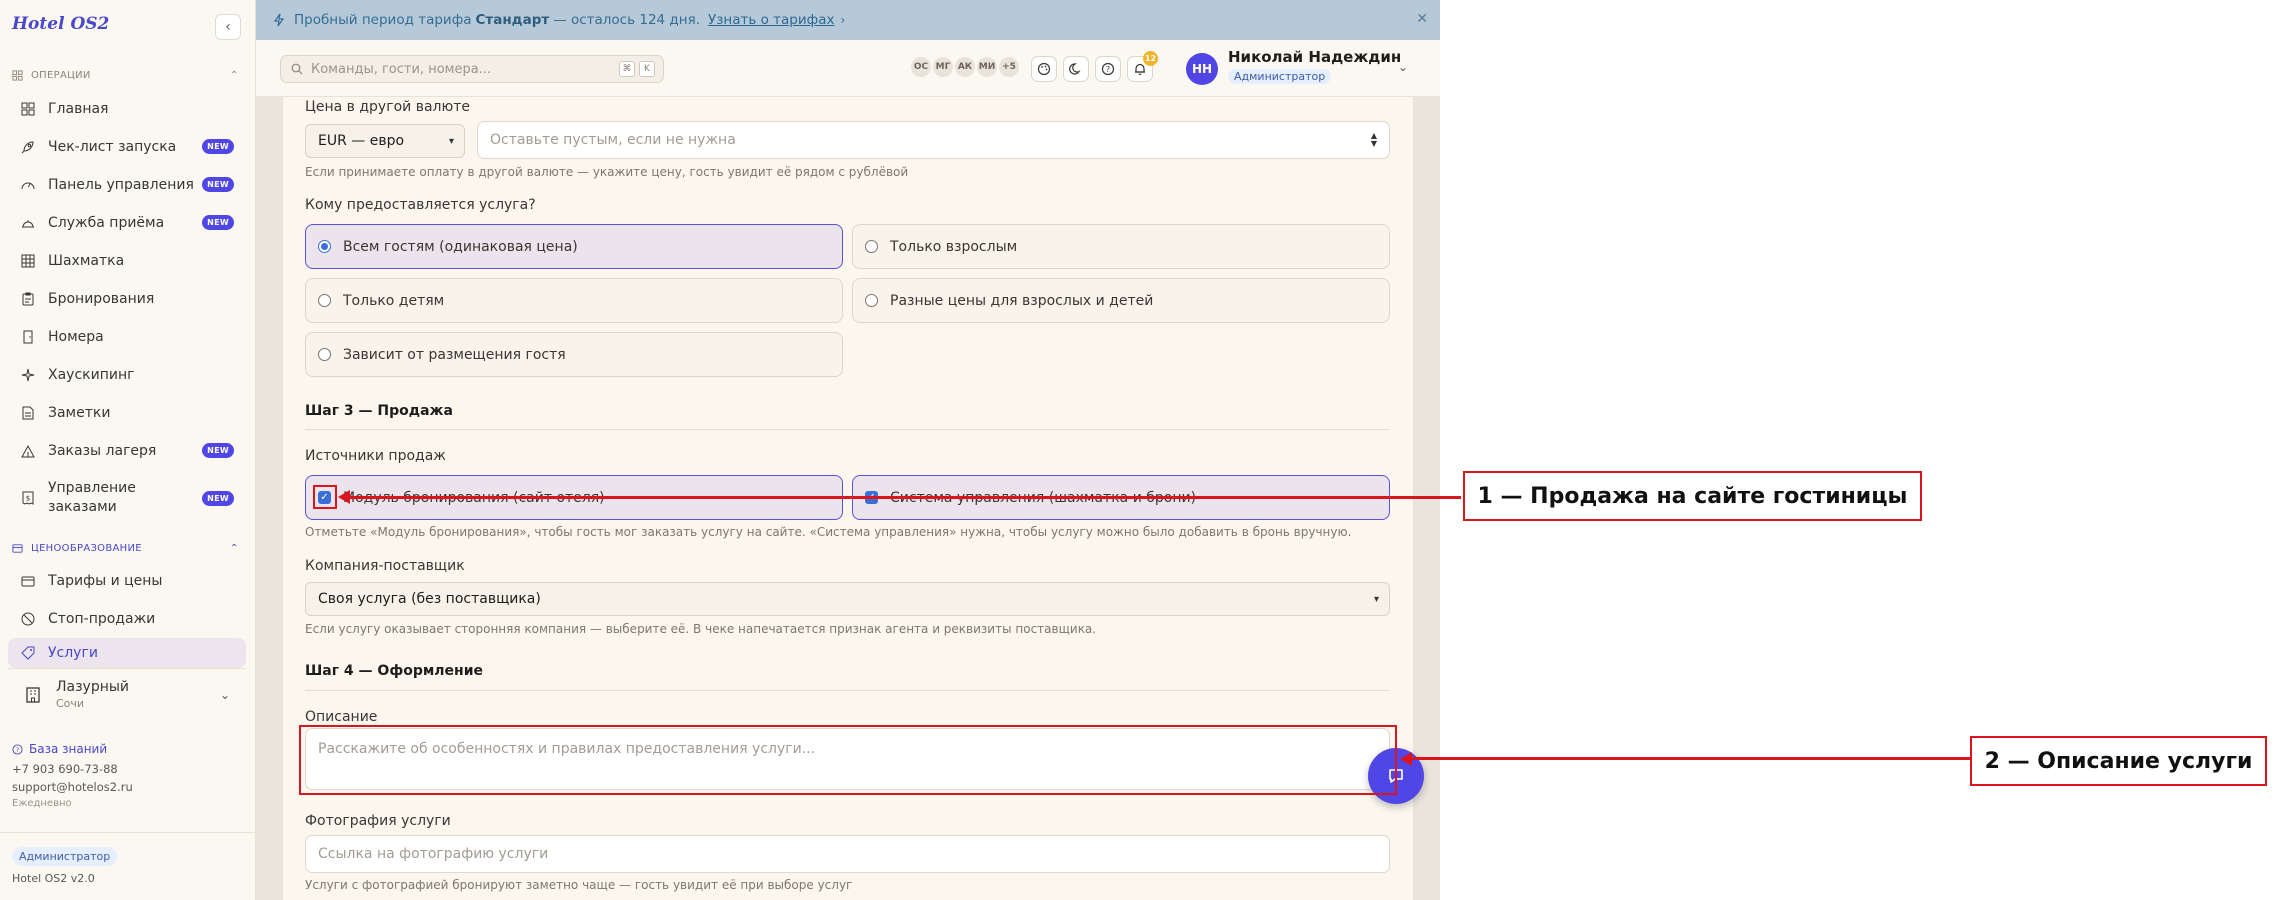 The width and height of the screenshot is (2290, 900). I want to click on rocket-icon, so click(28, 147).